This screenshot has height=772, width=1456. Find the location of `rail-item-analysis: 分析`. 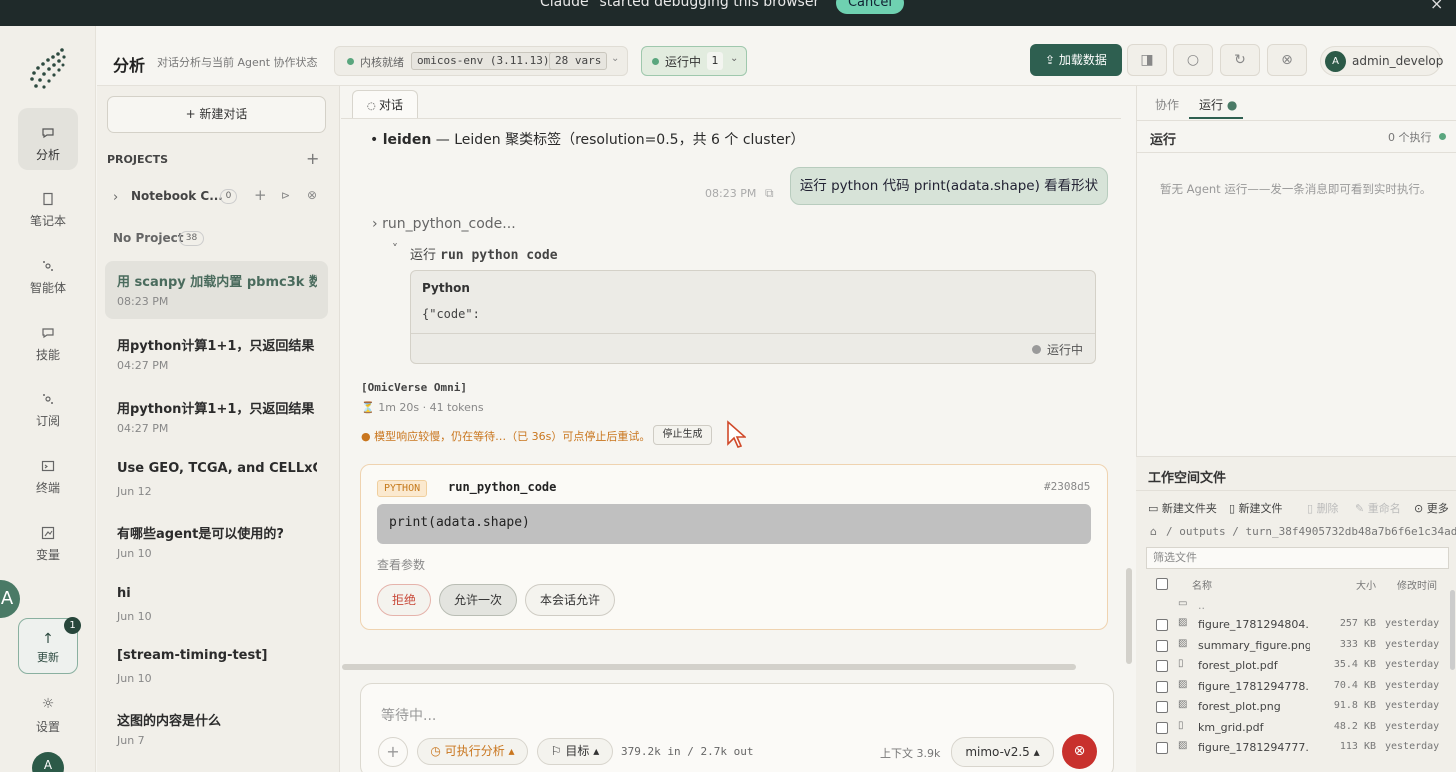

rail-item-analysis: 分析 is located at coordinates (48, 139).